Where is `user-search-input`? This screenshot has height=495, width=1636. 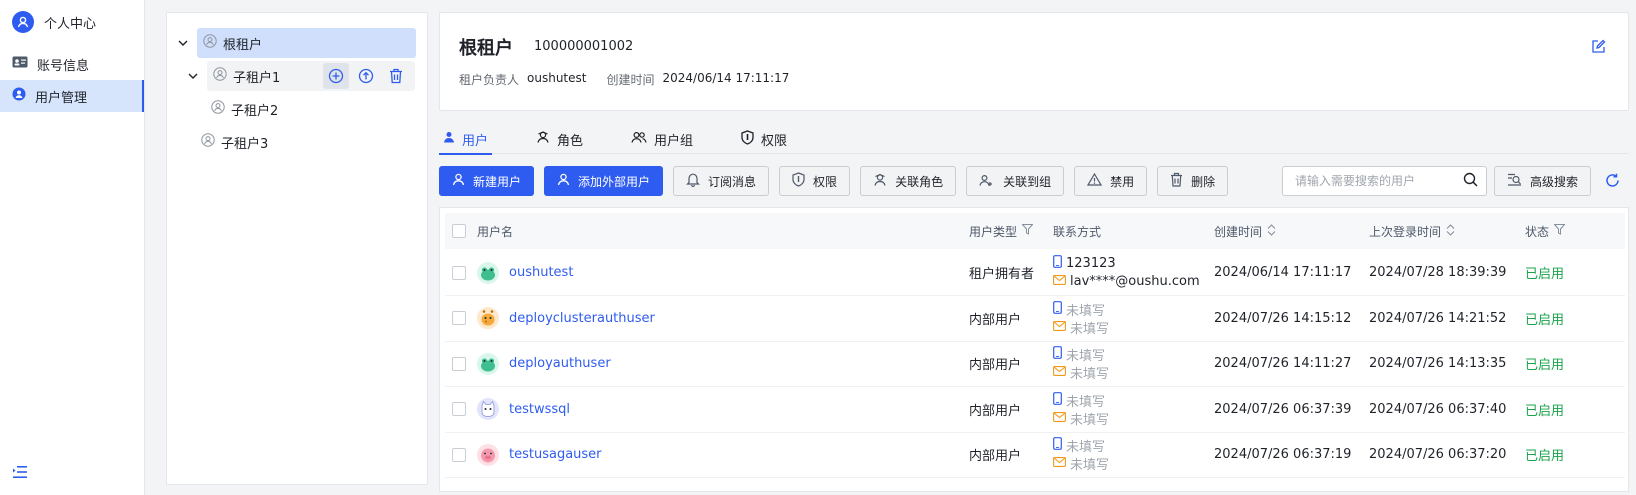
user-search-input is located at coordinates (1379, 181).